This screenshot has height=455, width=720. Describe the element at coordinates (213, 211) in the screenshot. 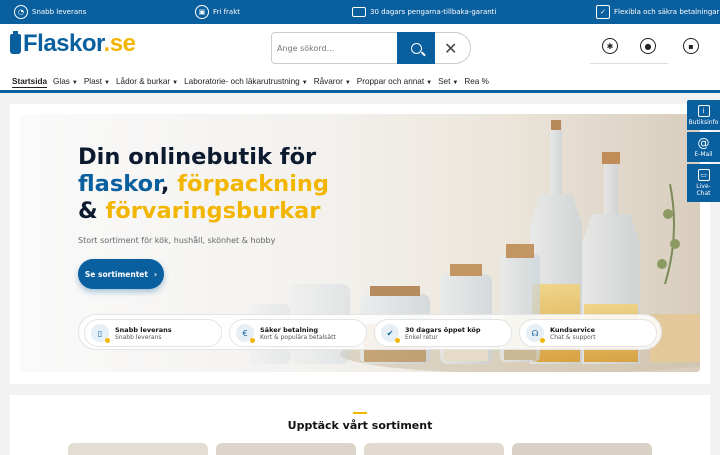

I see `hero-title-yellow-2: förvaringsburkar` at that location.